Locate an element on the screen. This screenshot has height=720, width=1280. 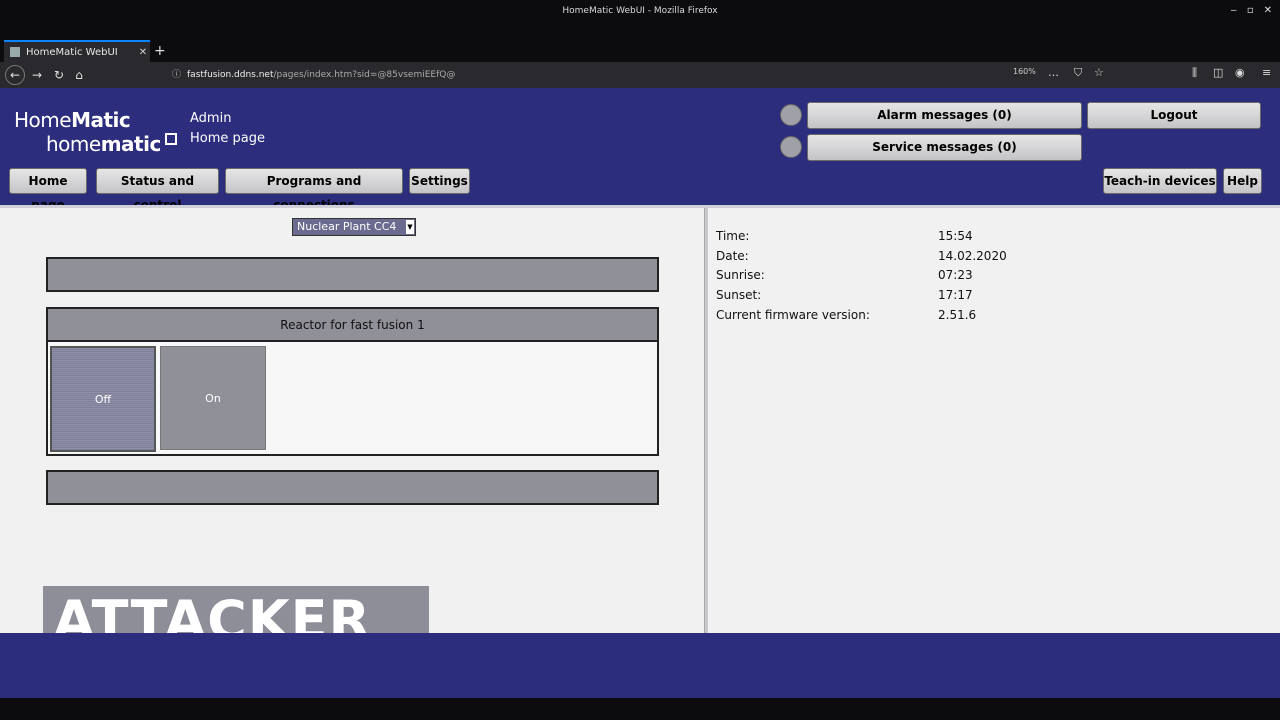
tab-homematic: HomeMatic WebUI ✕ is located at coordinates (77, 51).